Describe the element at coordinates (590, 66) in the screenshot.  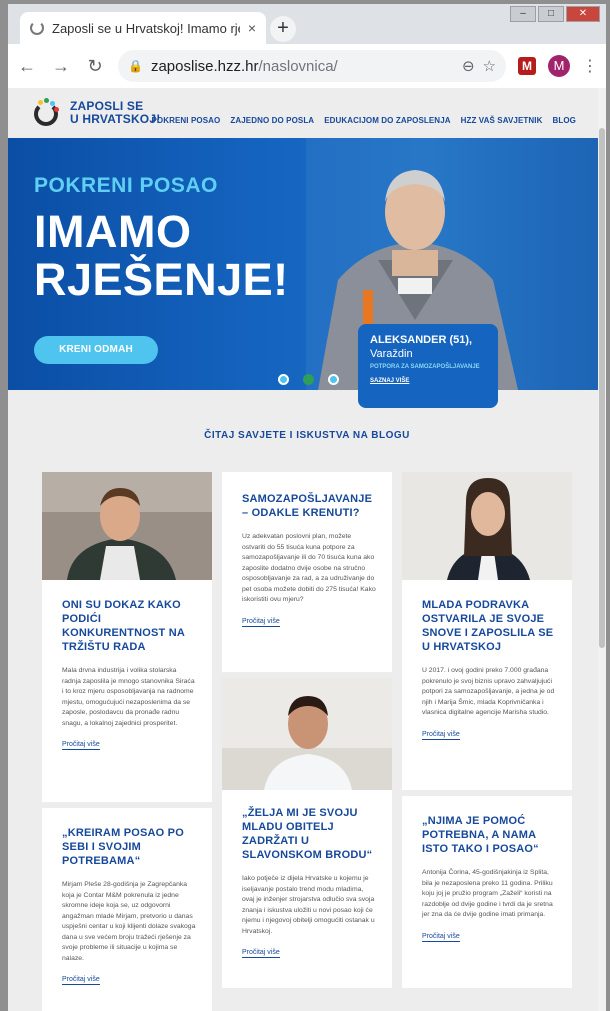
I see `menu-dots-icon: ⋮` at that location.